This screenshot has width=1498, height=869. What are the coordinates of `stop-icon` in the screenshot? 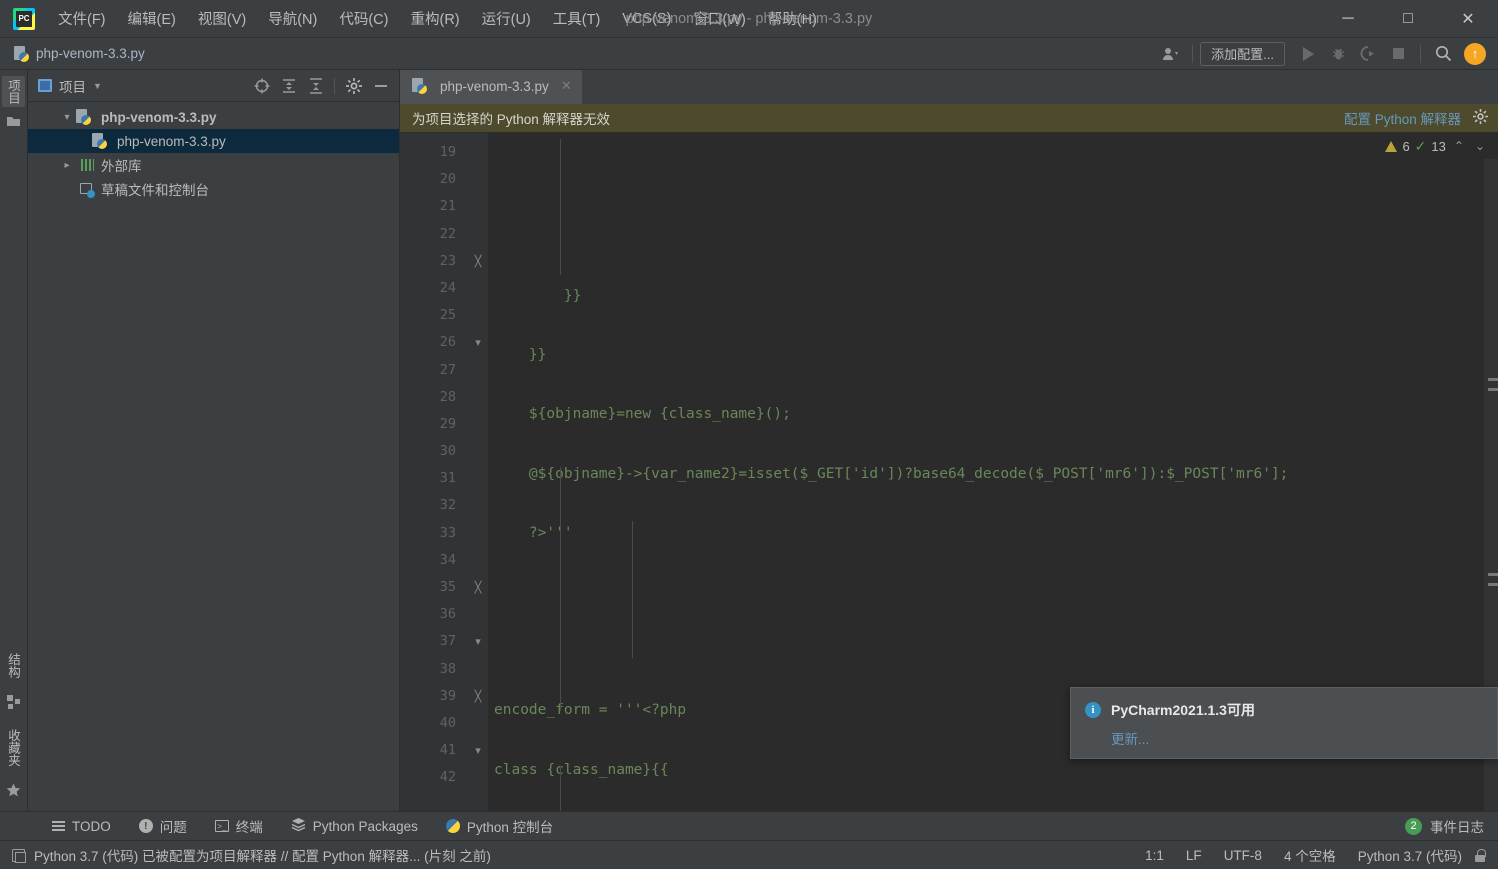 It's located at (1398, 54).